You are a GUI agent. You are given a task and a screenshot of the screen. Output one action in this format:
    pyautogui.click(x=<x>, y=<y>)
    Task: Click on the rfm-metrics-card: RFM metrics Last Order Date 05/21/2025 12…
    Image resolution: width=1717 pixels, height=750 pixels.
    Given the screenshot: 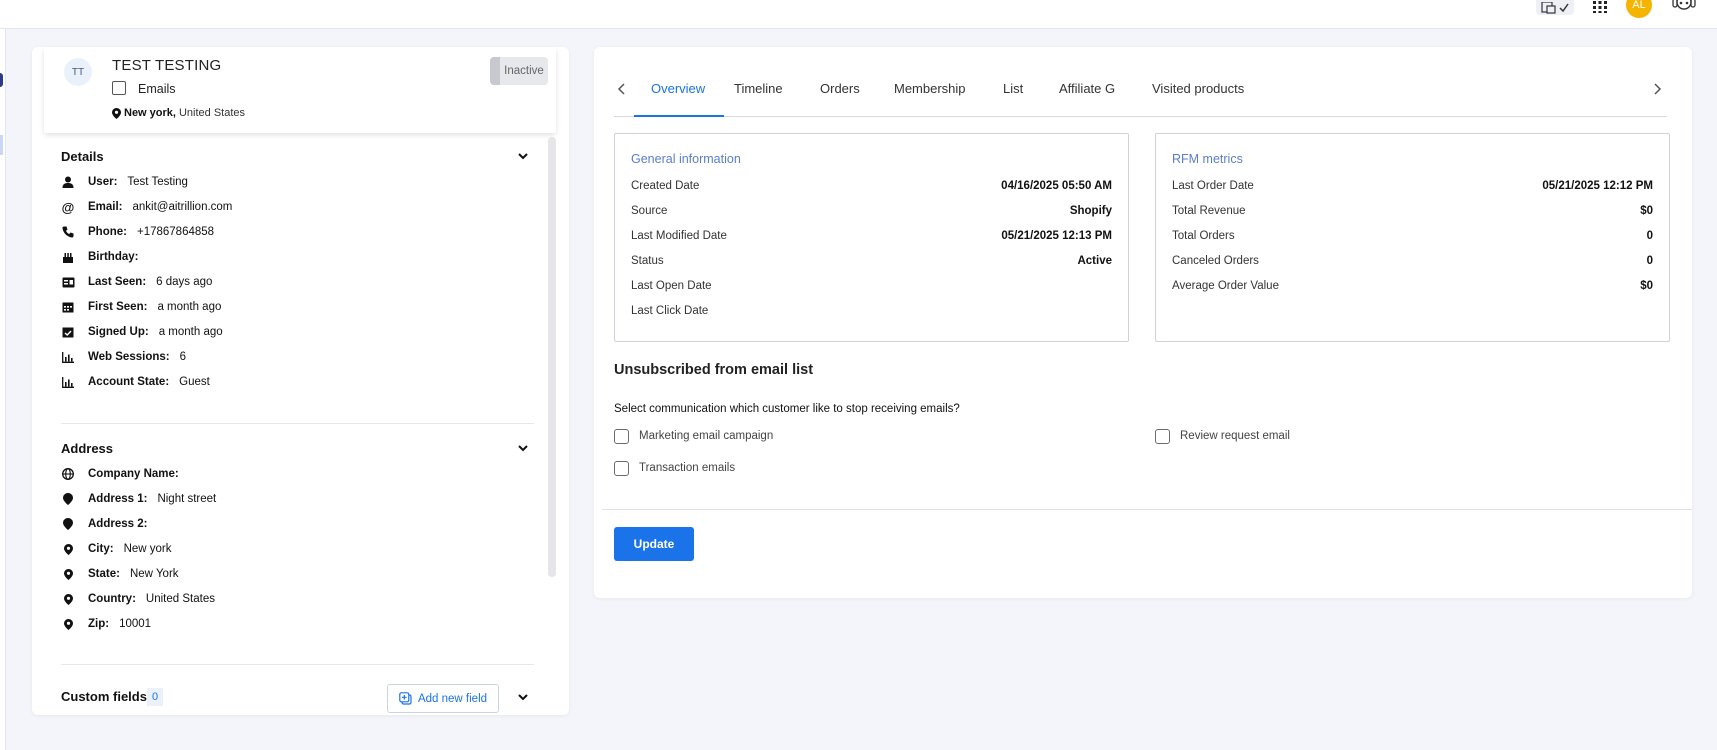 What is the action you would take?
    pyautogui.click(x=1412, y=237)
    